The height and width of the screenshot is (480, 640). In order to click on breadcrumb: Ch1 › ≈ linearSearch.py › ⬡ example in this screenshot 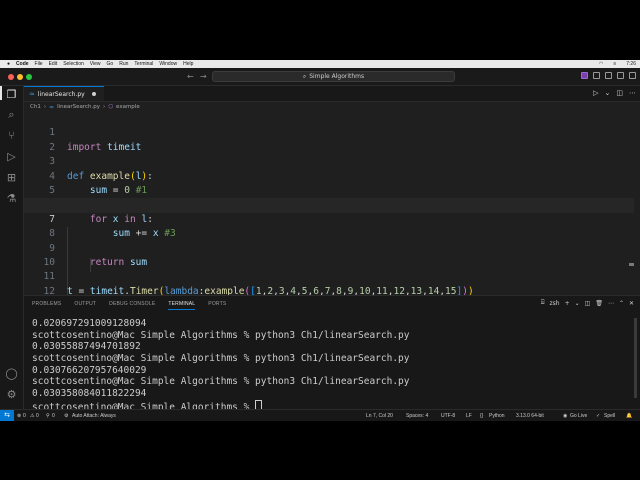, I will do `click(82, 107)`.